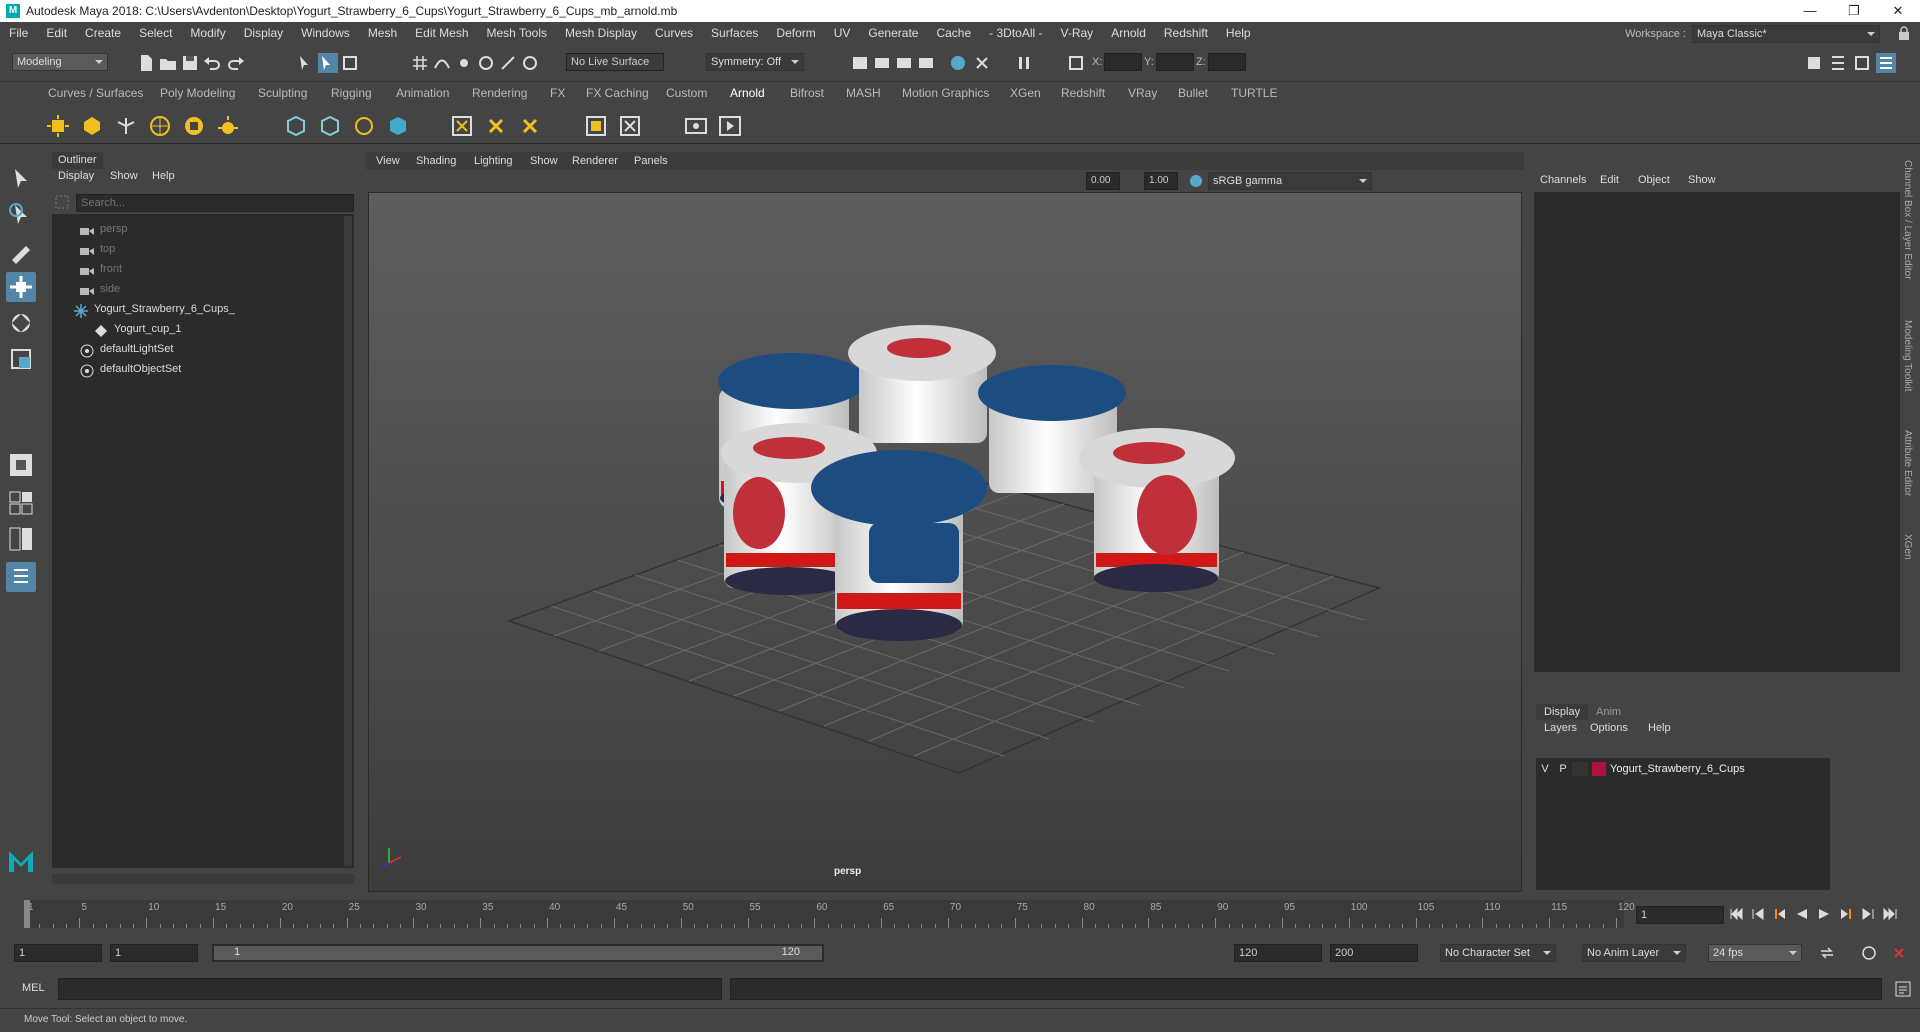 Image resolution: width=1920 pixels, height=1032 pixels. I want to click on current-time-indicator, so click(27, 914).